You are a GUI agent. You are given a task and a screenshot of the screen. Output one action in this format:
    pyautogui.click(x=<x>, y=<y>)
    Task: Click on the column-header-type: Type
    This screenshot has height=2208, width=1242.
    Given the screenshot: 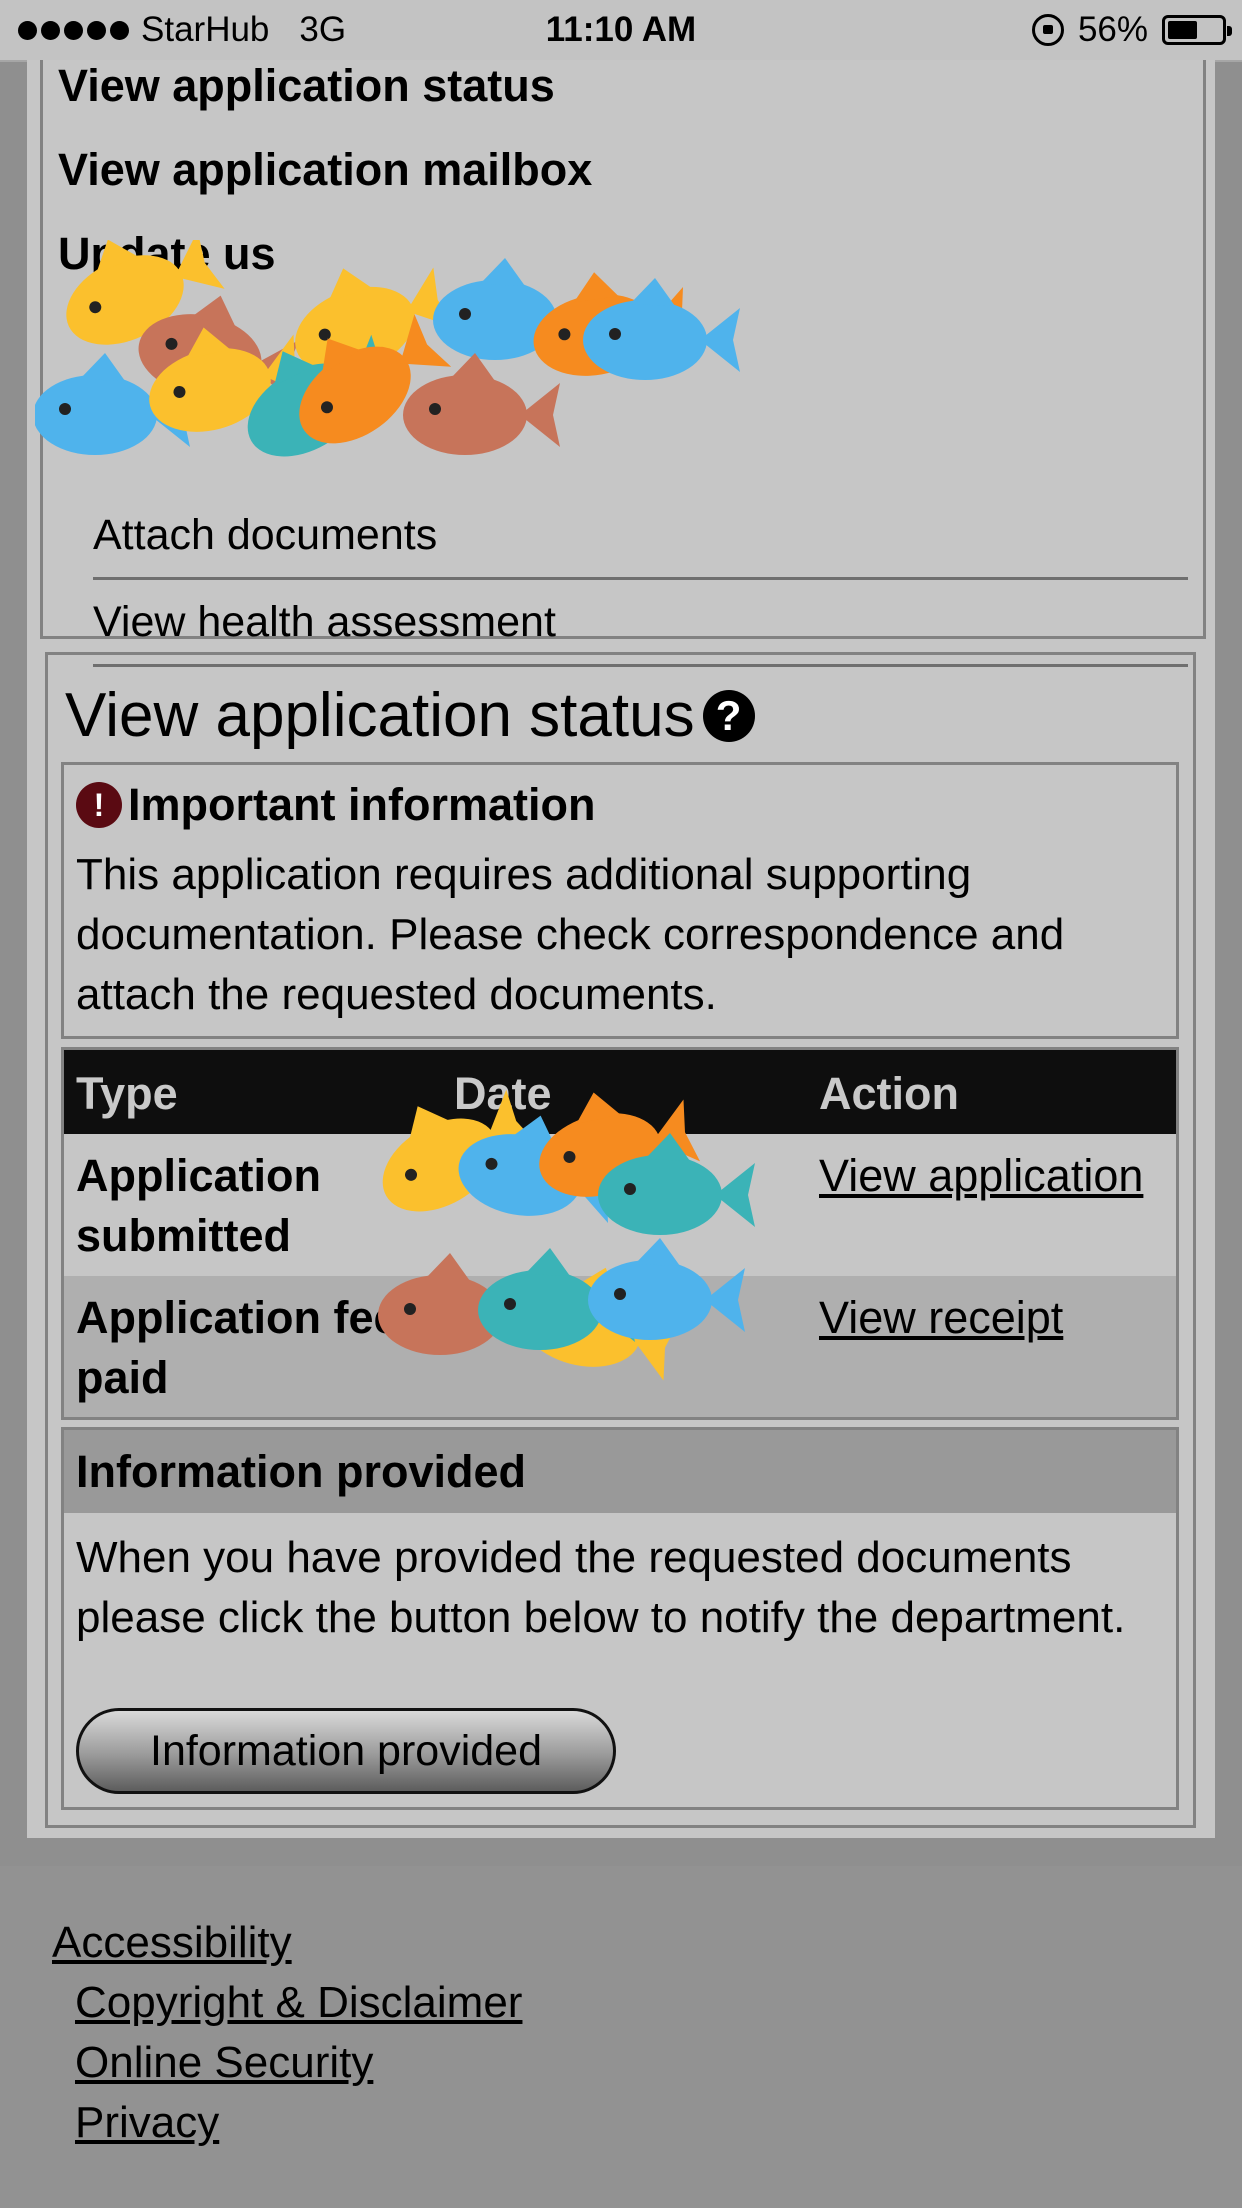 What is the action you would take?
    pyautogui.click(x=127, y=1093)
    